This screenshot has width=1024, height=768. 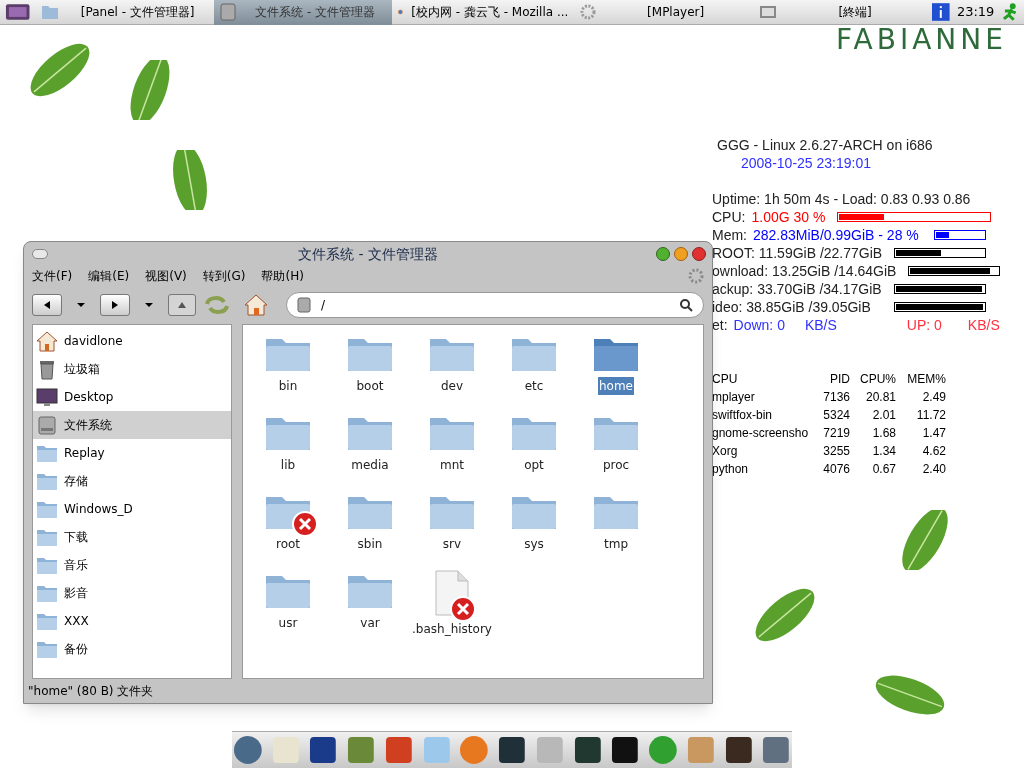 I want to click on back-button, so click(x=47, y=305).